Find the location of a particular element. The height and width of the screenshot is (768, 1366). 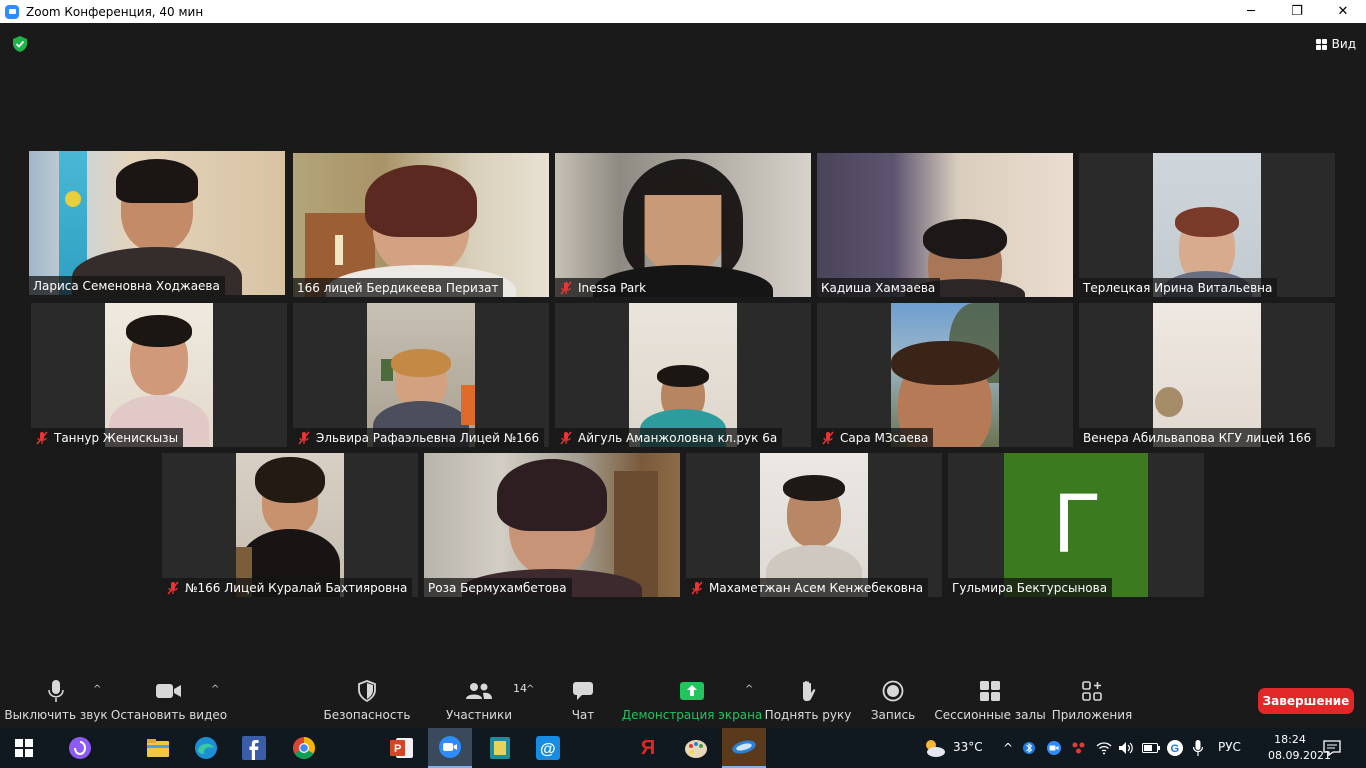

participant-name: Inessa Park is located at coordinates (612, 287).